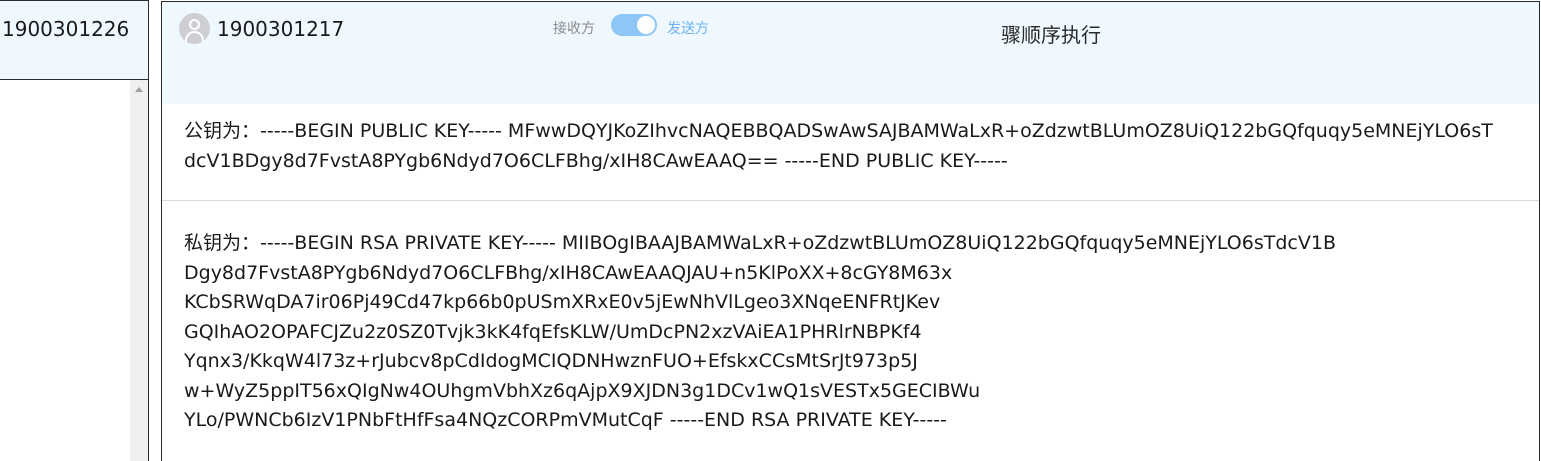 Image resolution: width=1541 pixels, height=461 pixels. Describe the element at coordinates (850, 200) in the screenshot. I see `message-divider` at that location.